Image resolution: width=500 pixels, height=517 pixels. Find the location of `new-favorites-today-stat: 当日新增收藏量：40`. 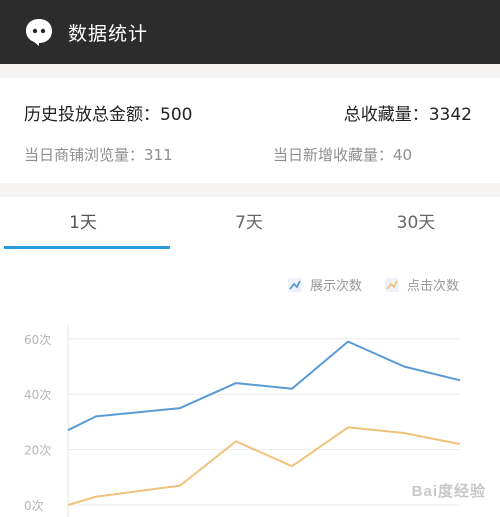

new-favorites-today-stat: 当日新增收藏量：40 is located at coordinates (343, 155).